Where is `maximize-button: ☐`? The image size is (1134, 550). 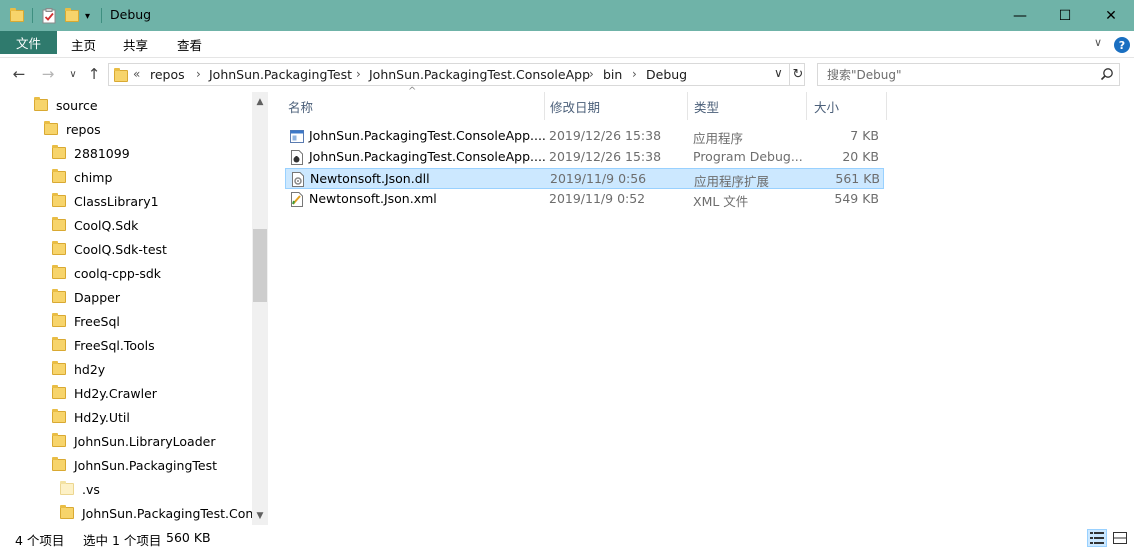 maximize-button: ☐ is located at coordinates (1065, 15).